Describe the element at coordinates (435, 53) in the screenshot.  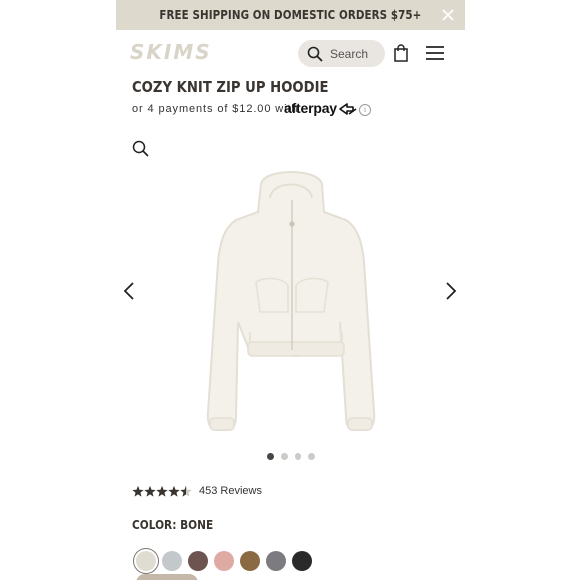
I see `hamburger-menu-icon` at that location.